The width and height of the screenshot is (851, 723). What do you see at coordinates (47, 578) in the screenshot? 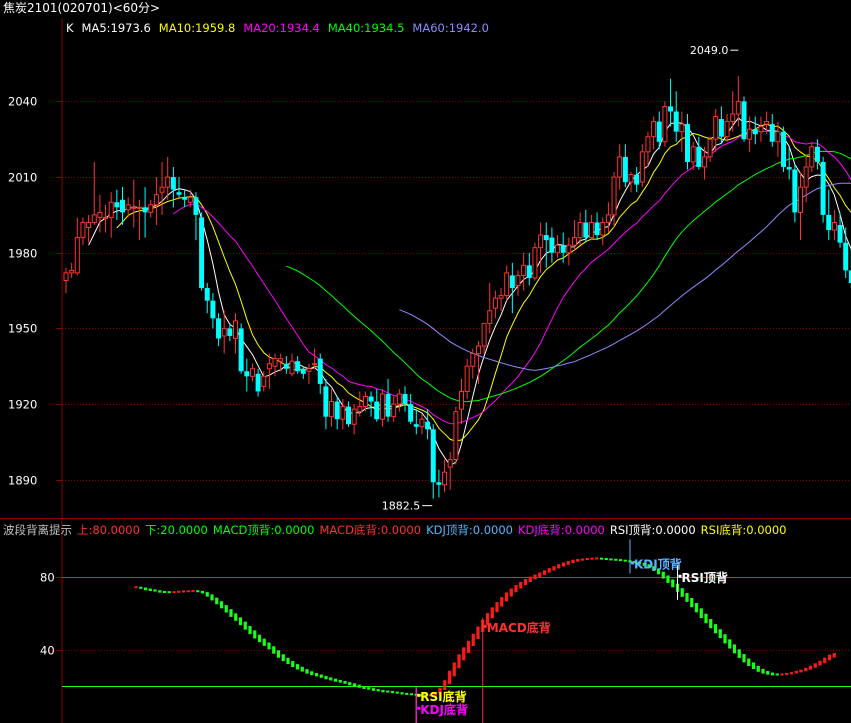
I see `sub-y-tick-label: 80` at bounding box center [47, 578].